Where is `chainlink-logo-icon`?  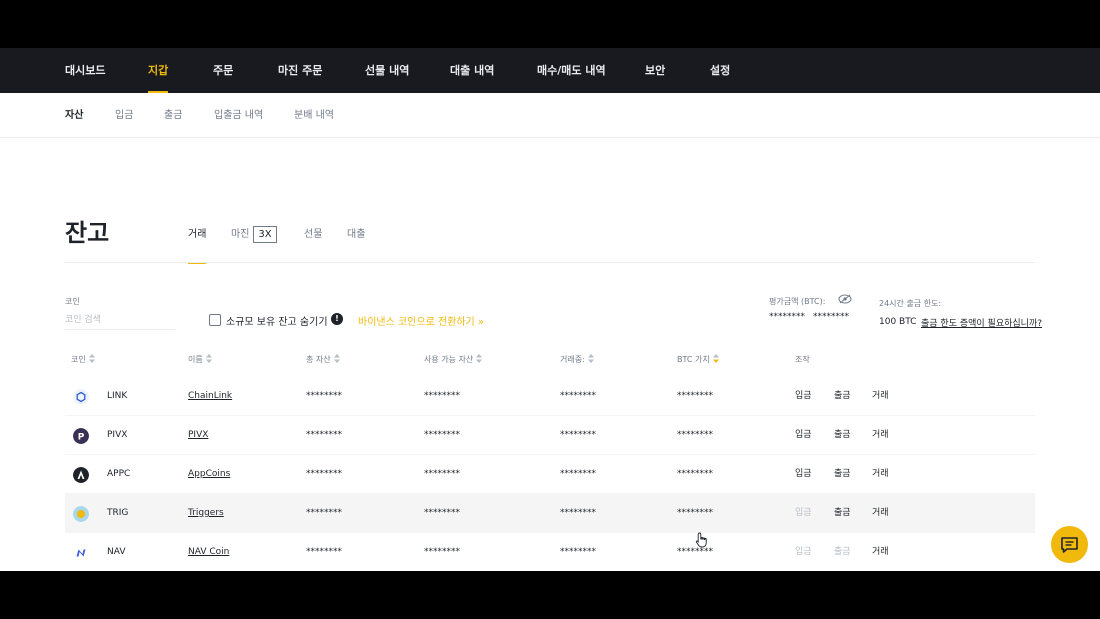
chainlink-logo-icon is located at coordinates (81, 397).